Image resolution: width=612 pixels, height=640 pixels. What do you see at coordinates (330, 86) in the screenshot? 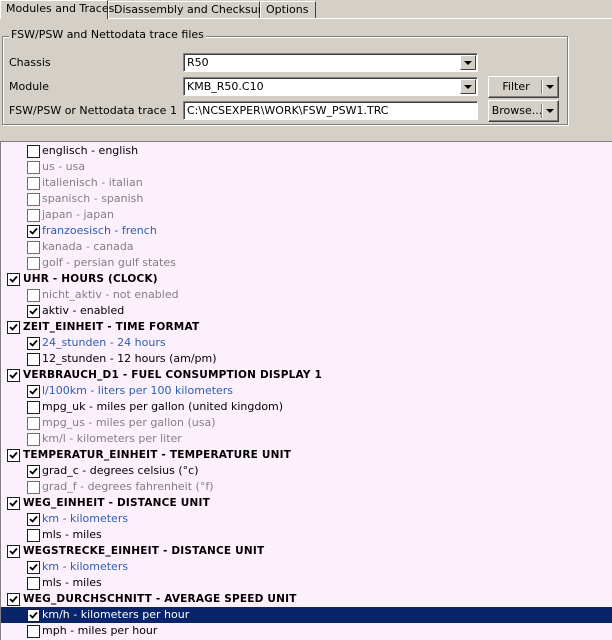
I see `module-select: KMB_R50.C10` at bounding box center [330, 86].